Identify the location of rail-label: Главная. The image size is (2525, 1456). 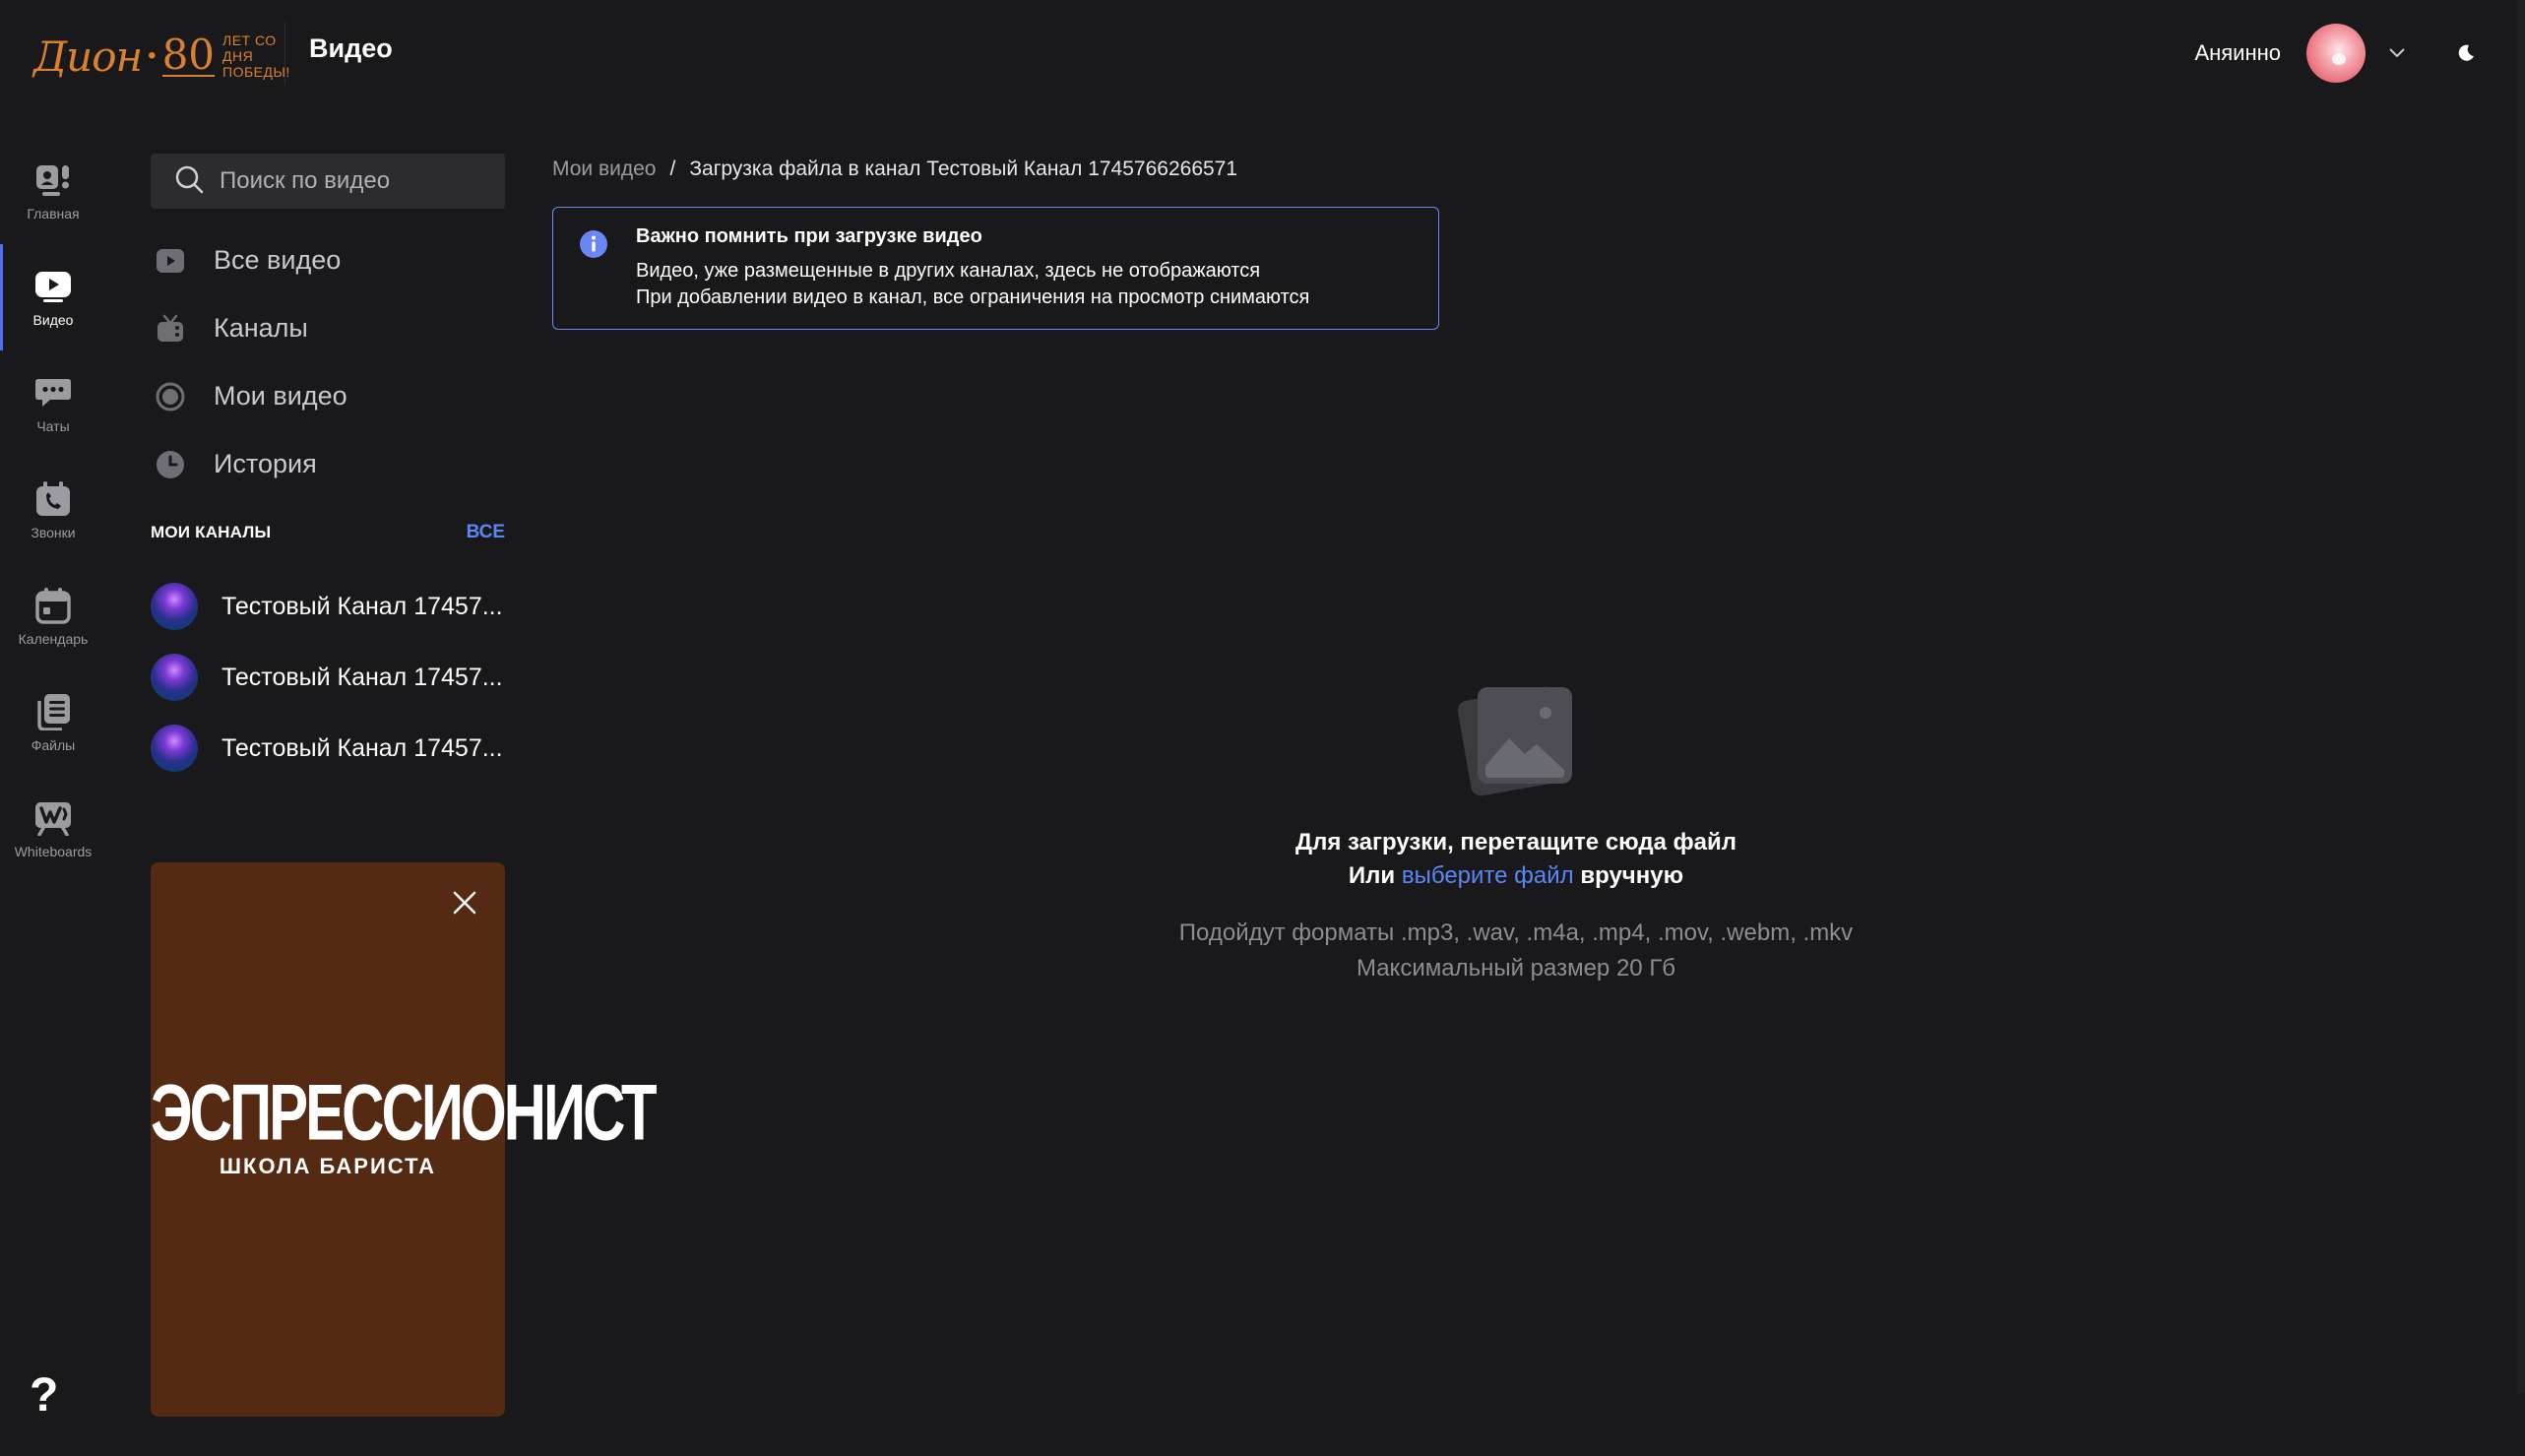
(54, 214).